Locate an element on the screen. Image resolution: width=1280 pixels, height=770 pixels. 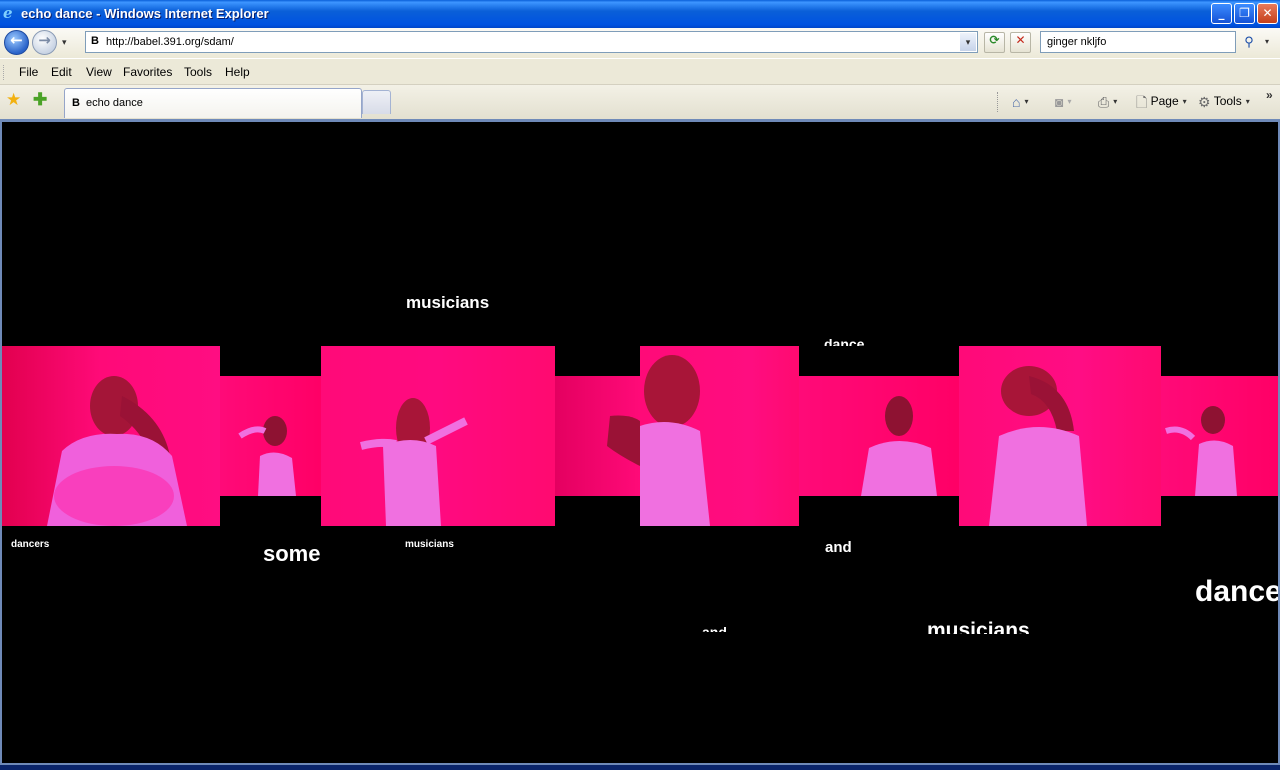
favorites-center-icon: ★ is located at coordinates (13, 100).